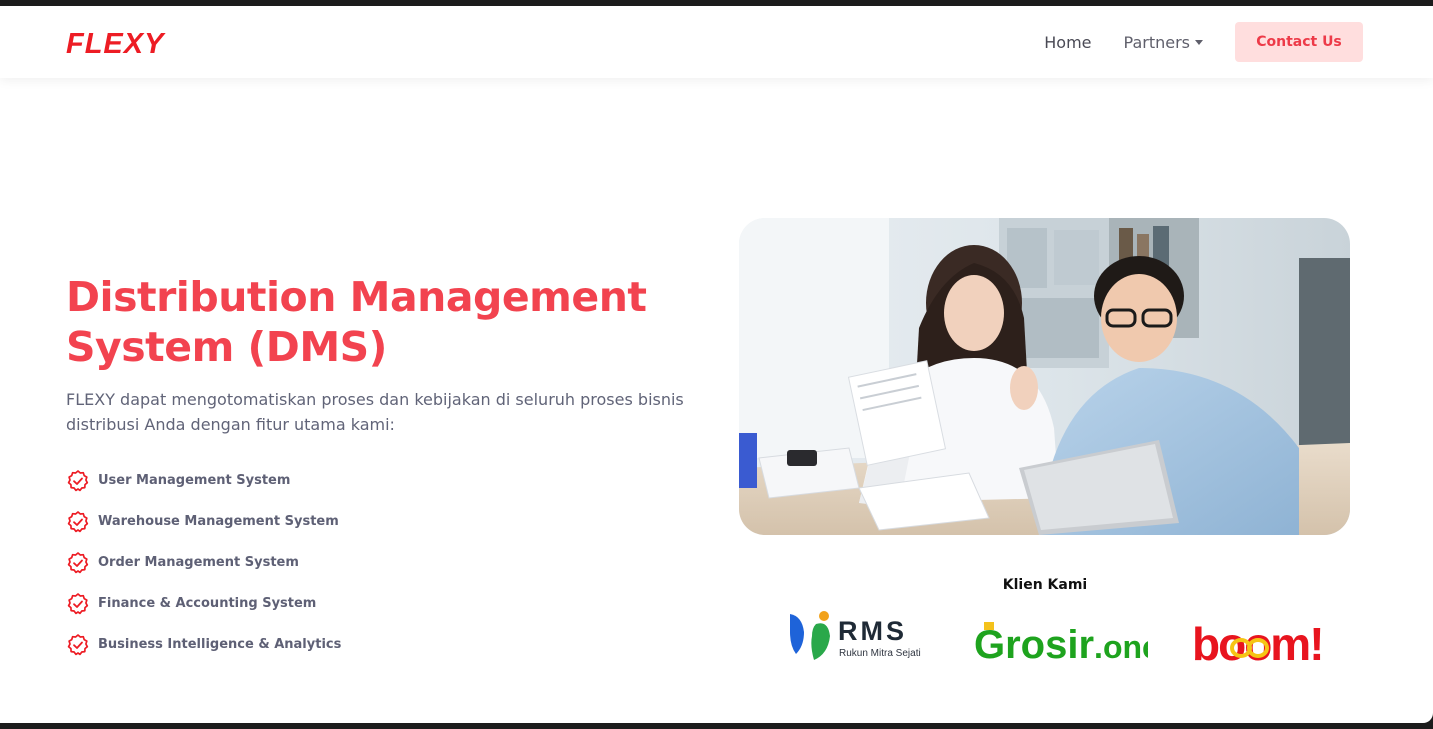  I want to click on nav-partners-dropdown: Partners, so click(1163, 42).